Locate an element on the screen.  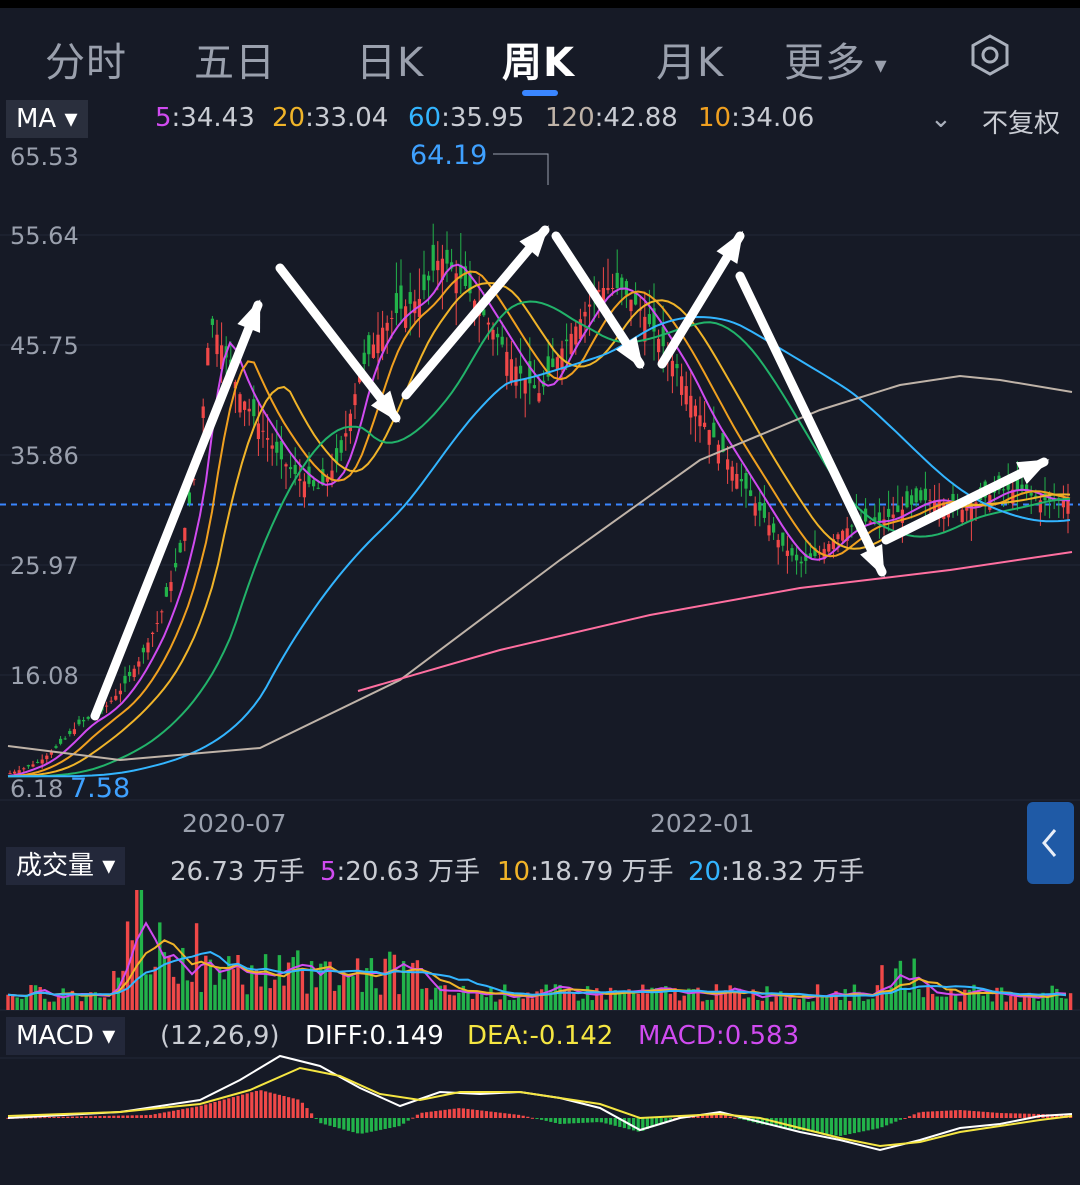
volume-ma5-line is located at coordinates (537, 960).